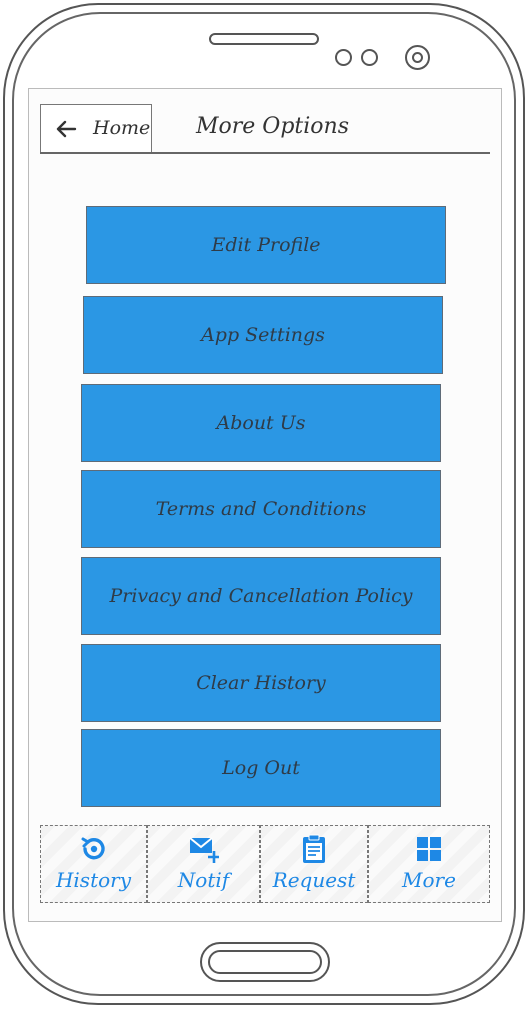 The image size is (530, 1010). I want to click on tab-history-label: History, so click(93, 880).